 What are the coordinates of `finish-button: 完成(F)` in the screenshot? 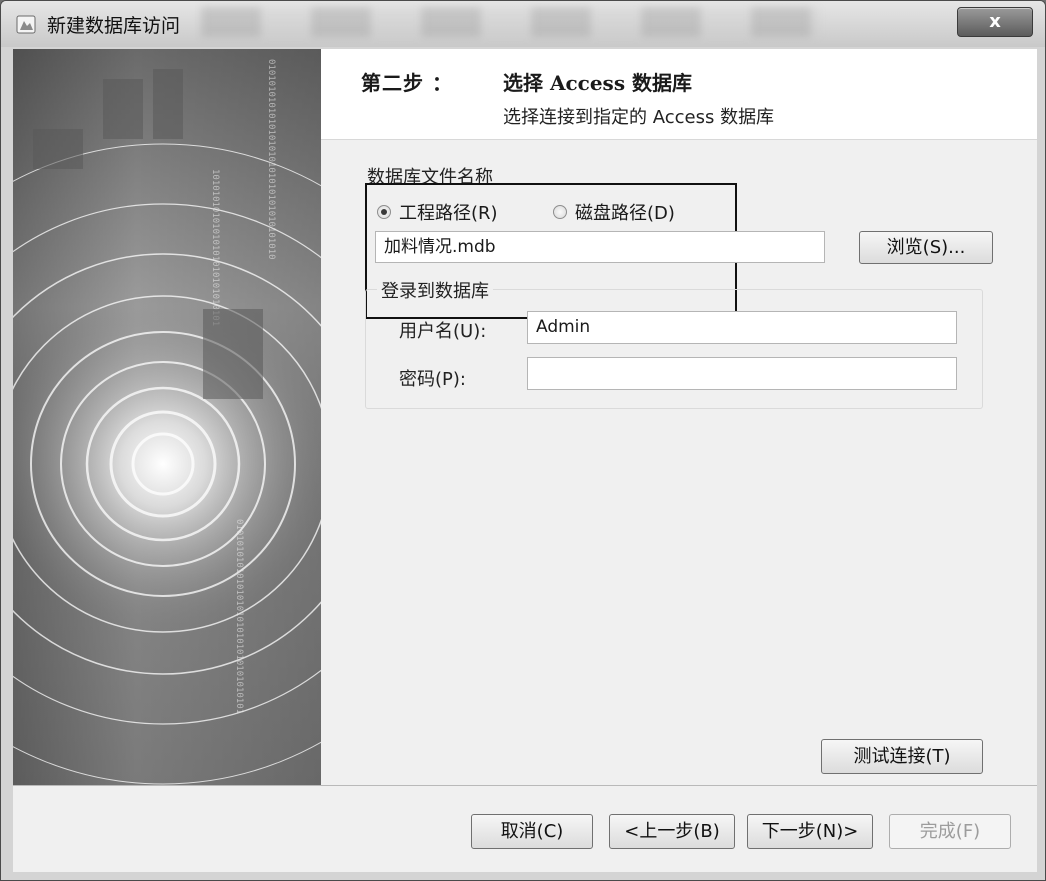 It's located at (950, 831).